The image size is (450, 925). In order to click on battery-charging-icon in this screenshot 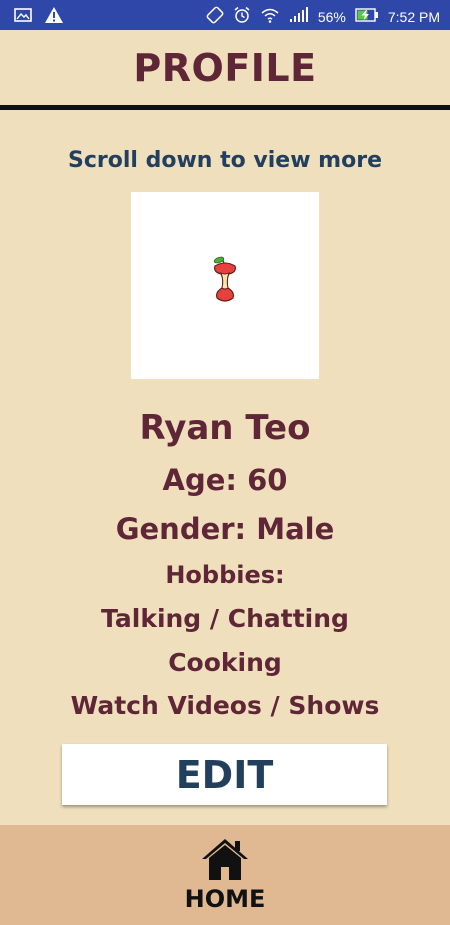, I will do `click(367, 16)`.